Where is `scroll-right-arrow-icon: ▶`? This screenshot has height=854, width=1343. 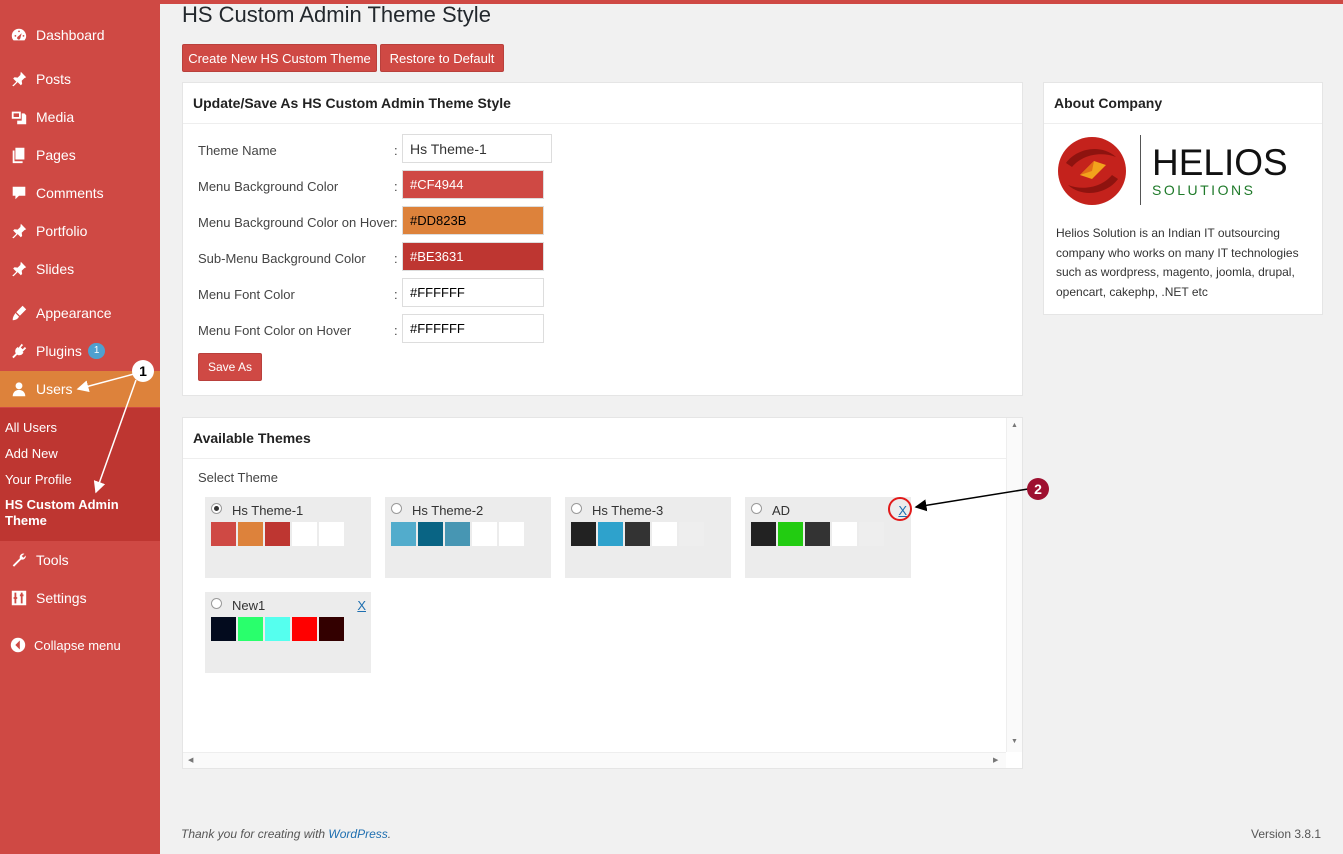 scroll-right-arrow-icon: ▶ is located at coordinates (995, 760).